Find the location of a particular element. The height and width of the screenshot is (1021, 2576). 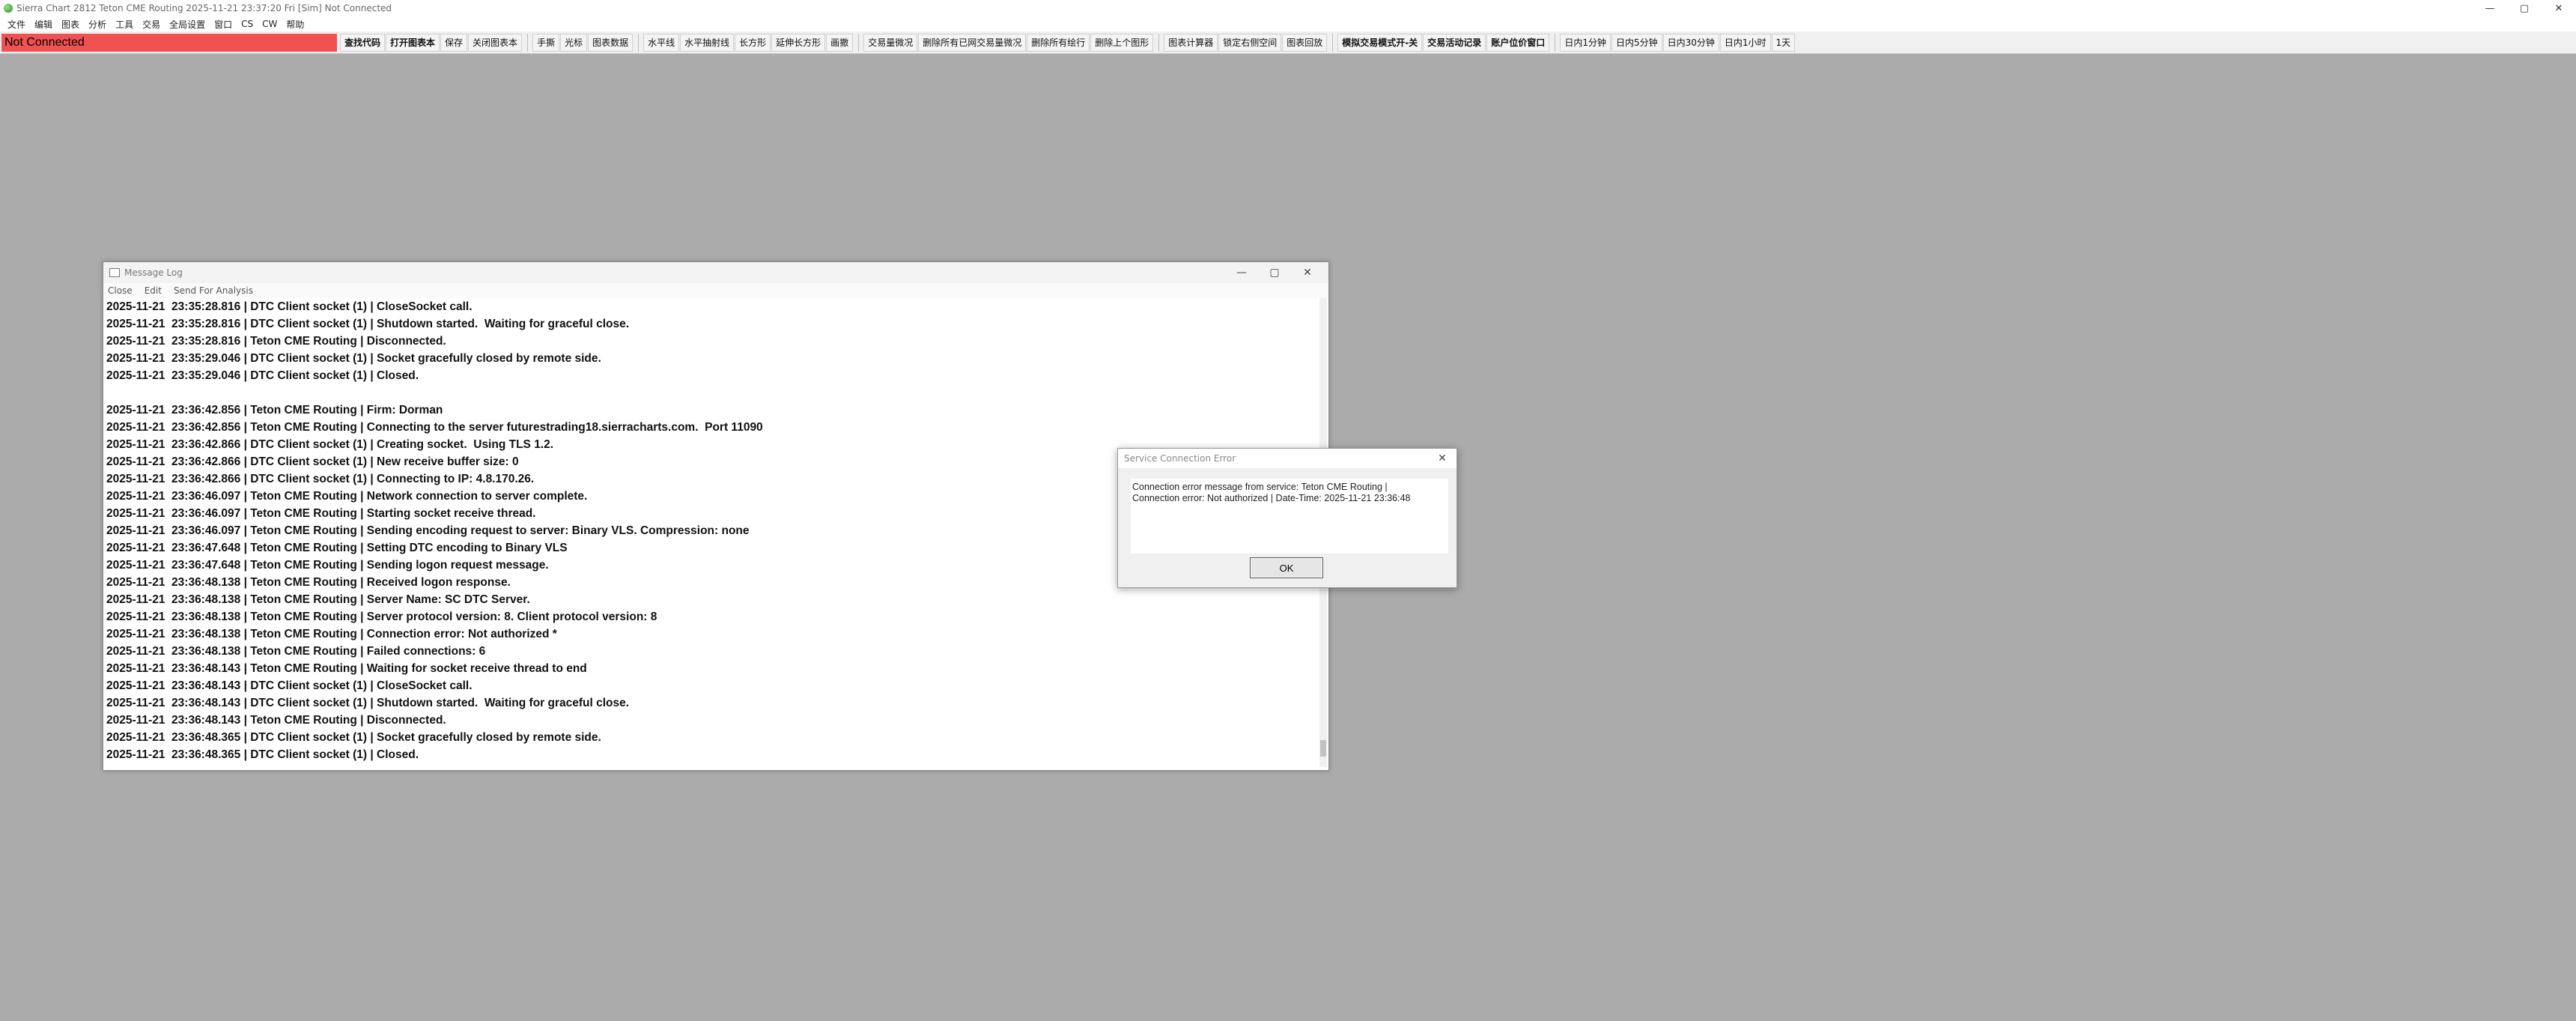

toolbar-button: 关闭图表本 is located at coordinates (495, 43).